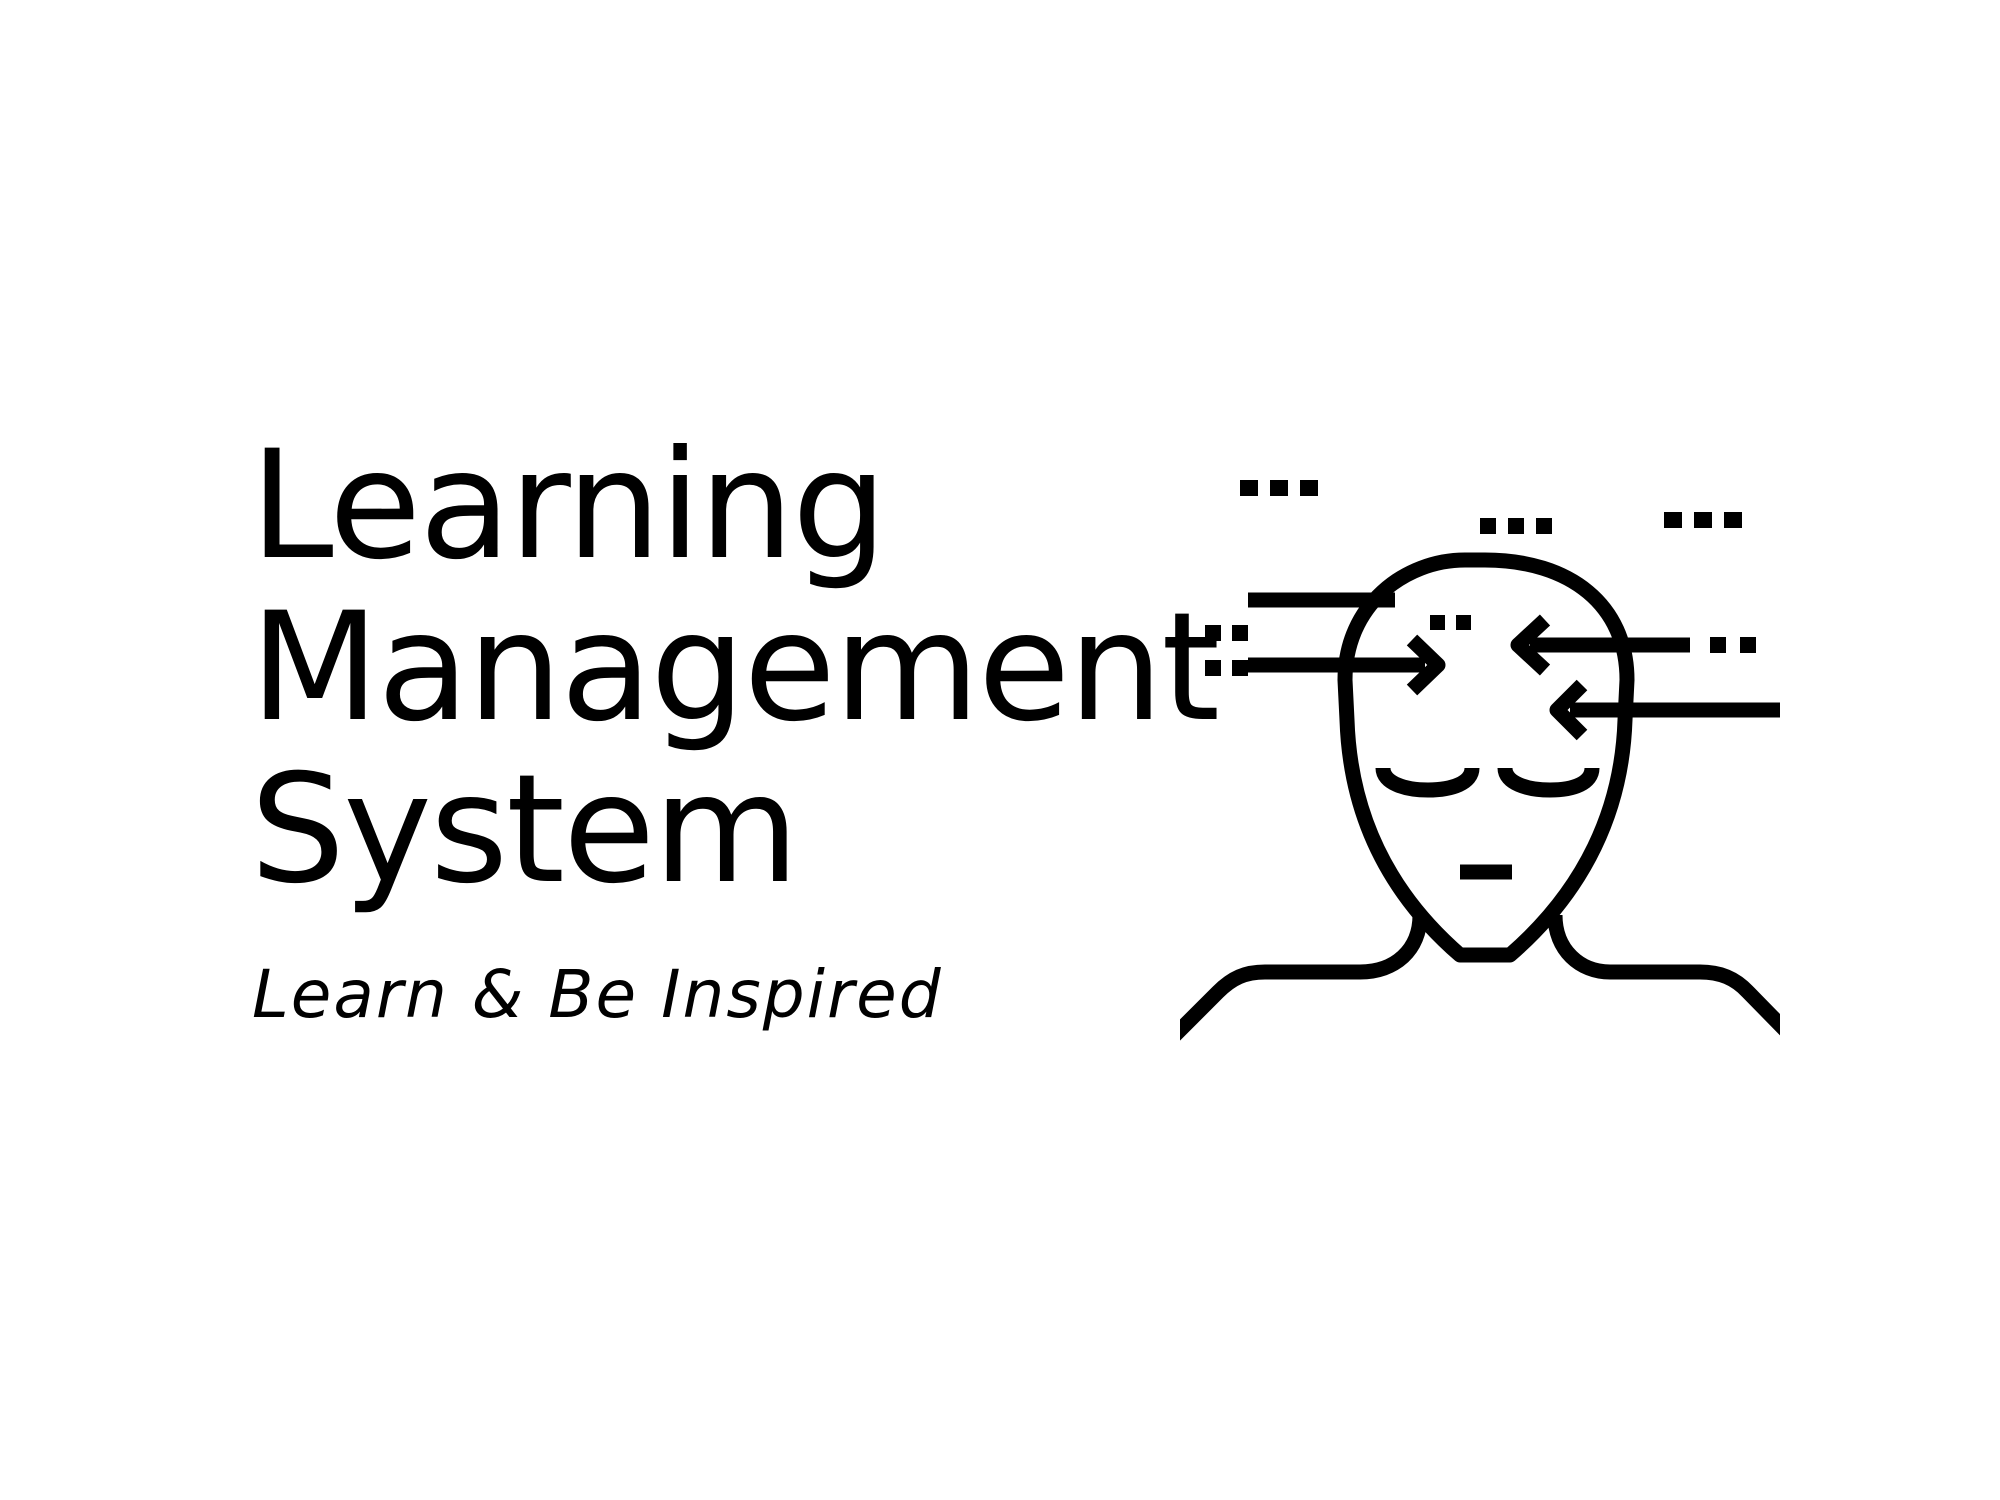 The width and height of the screenshot is (2000, 1500). I want to click on title-line-2: Management, so click(735, 668).